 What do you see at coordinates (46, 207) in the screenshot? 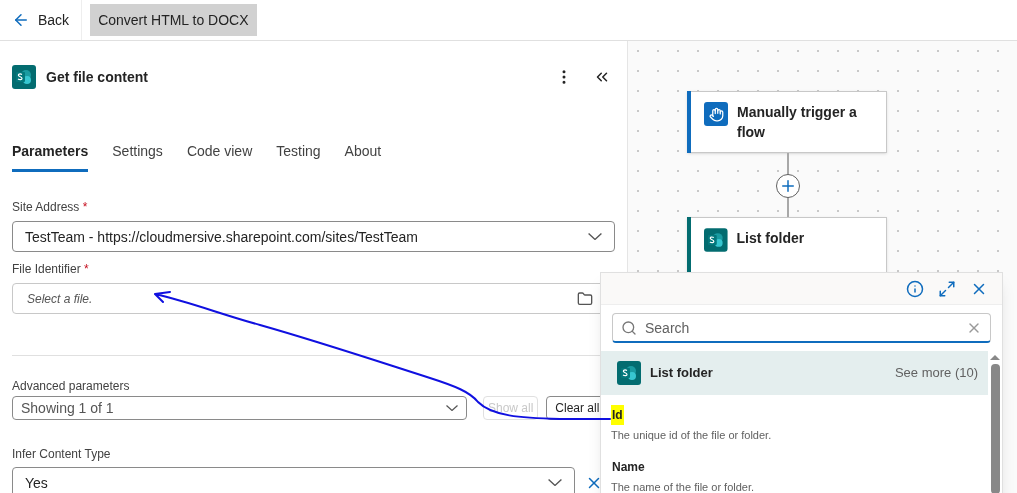
I see `field-label: Site Address` at bounding box center [46, 207].